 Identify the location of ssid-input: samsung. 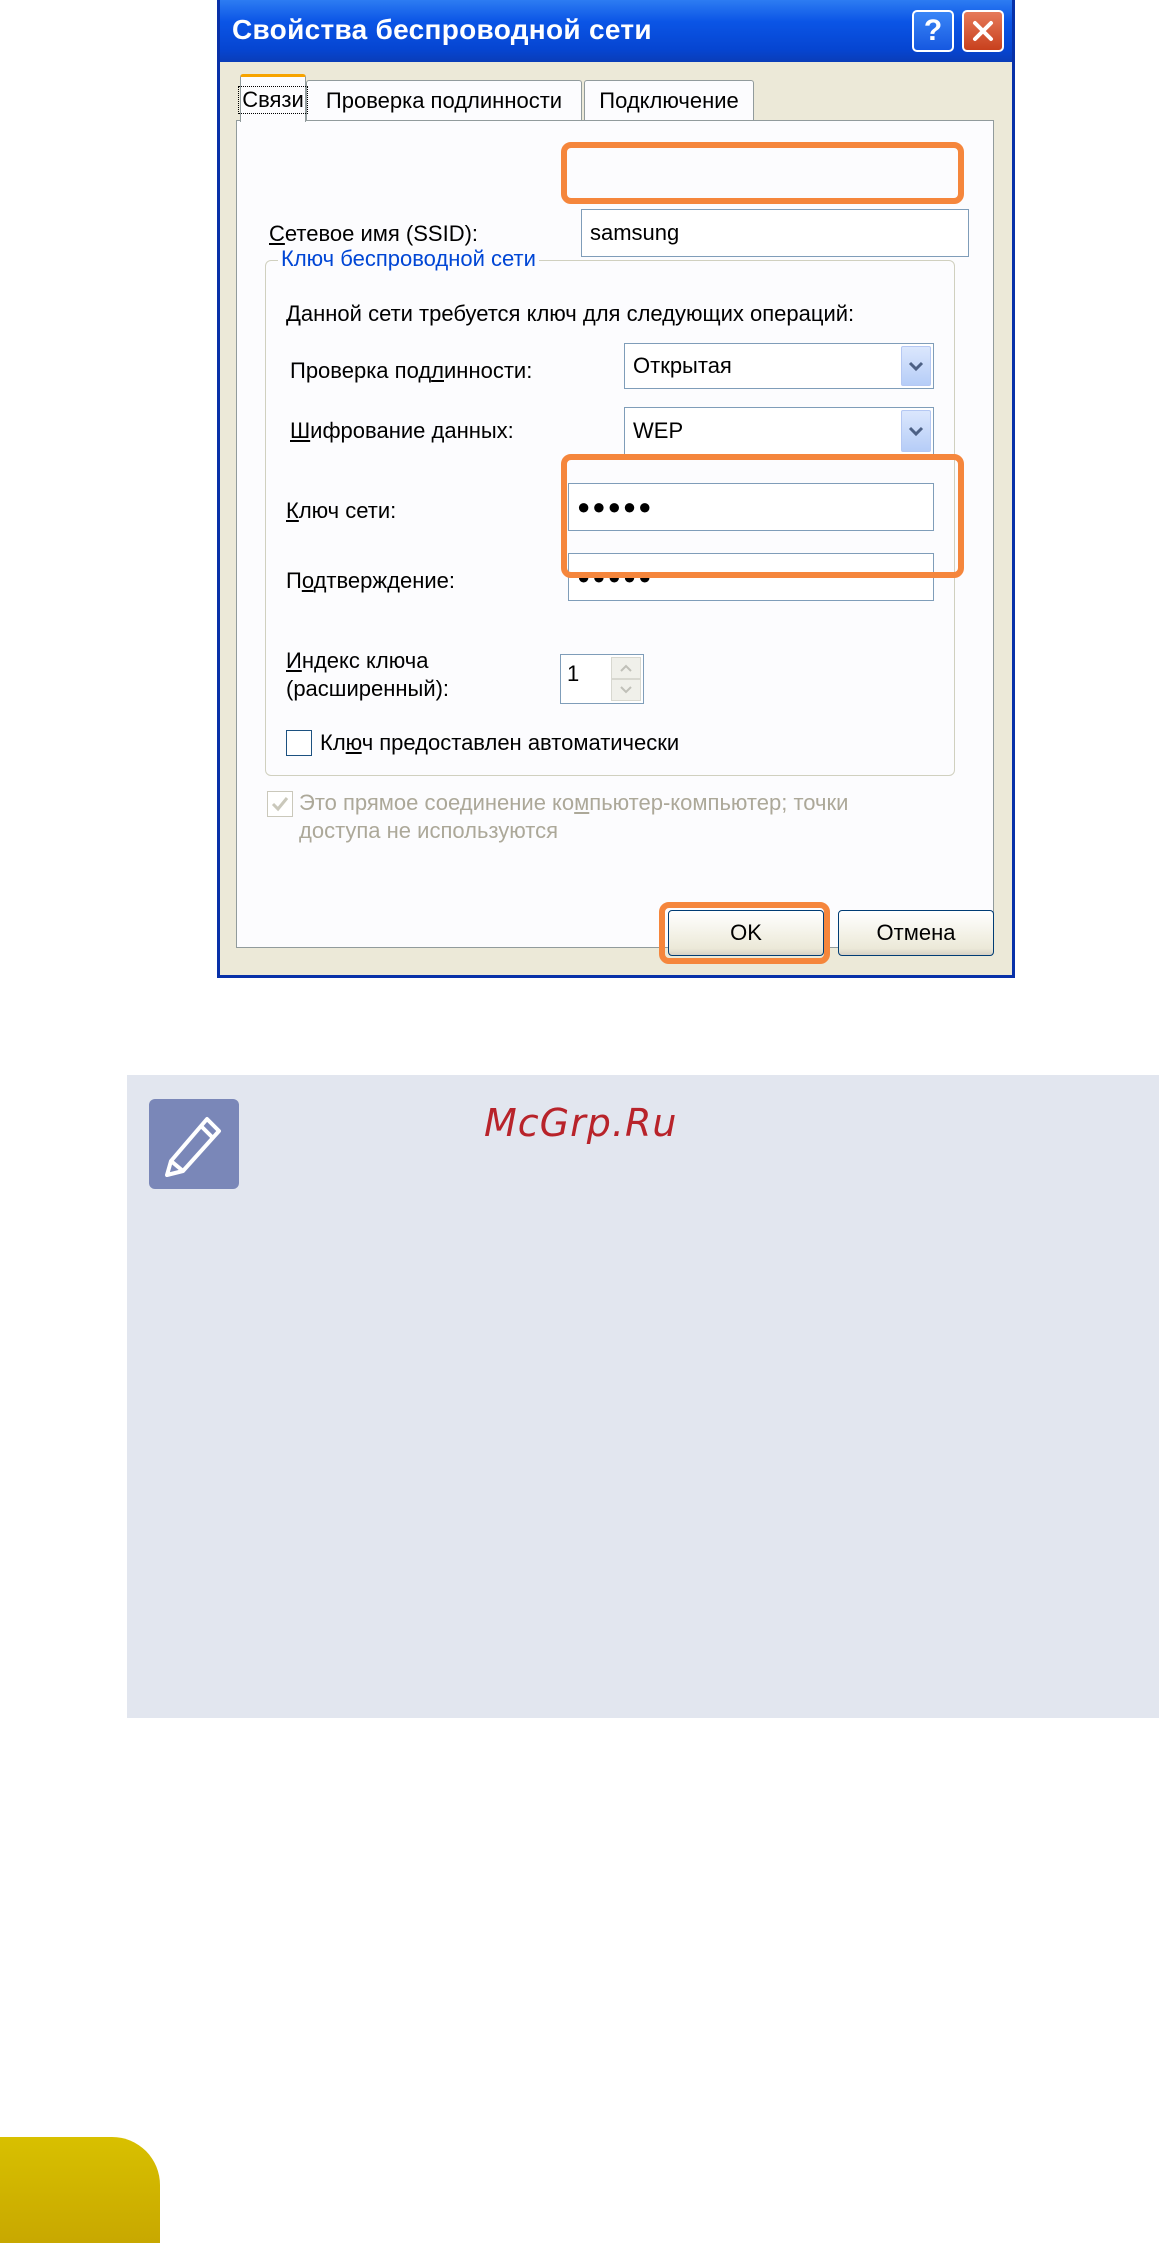
(775, 233).